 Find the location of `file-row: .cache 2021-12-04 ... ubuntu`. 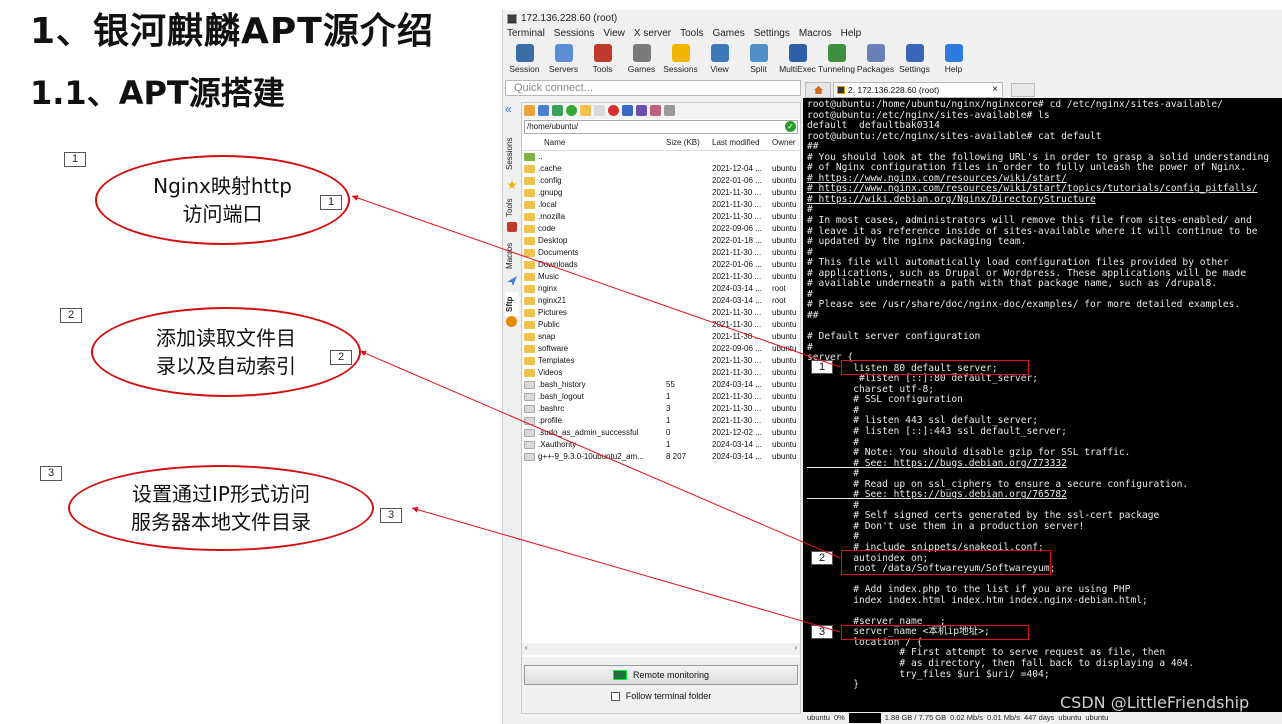

file-row: .cache 2021-12-04 ... ubuntu is located at coordinates (661, 169).